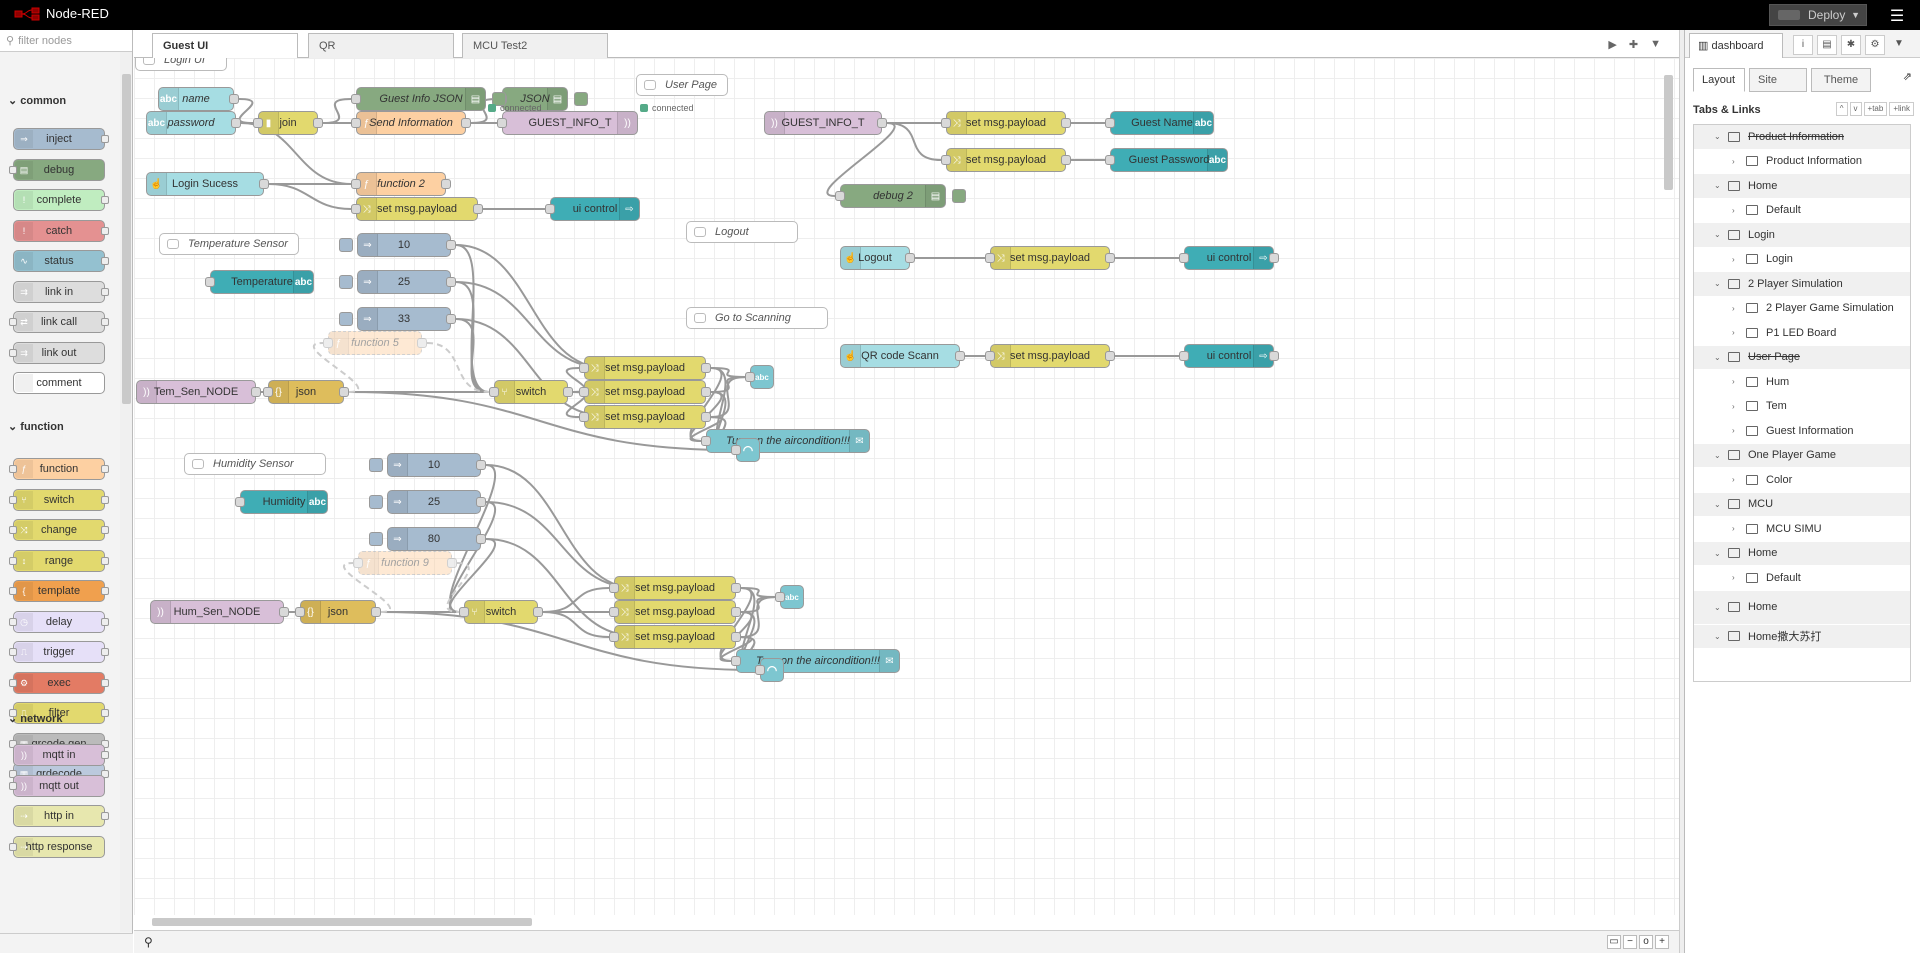  Describe the element at coordinates (645, 368) in the screenshot. I see `flow-node-t-set1: ⤨ set msg.payload` at that location.